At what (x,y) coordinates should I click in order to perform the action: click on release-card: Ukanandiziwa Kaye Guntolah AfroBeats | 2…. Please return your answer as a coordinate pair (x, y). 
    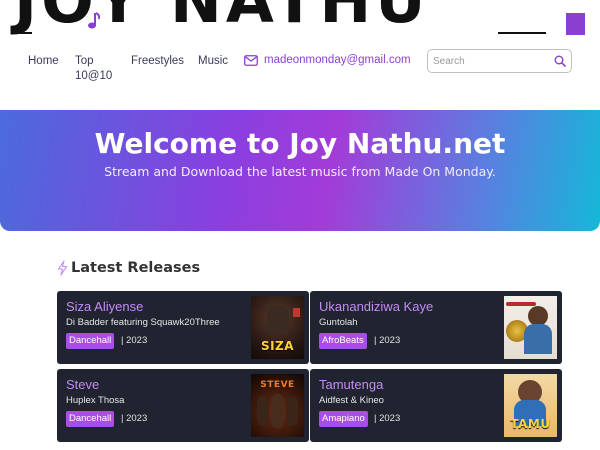
    Looking at the image, I should click on (436, 327).